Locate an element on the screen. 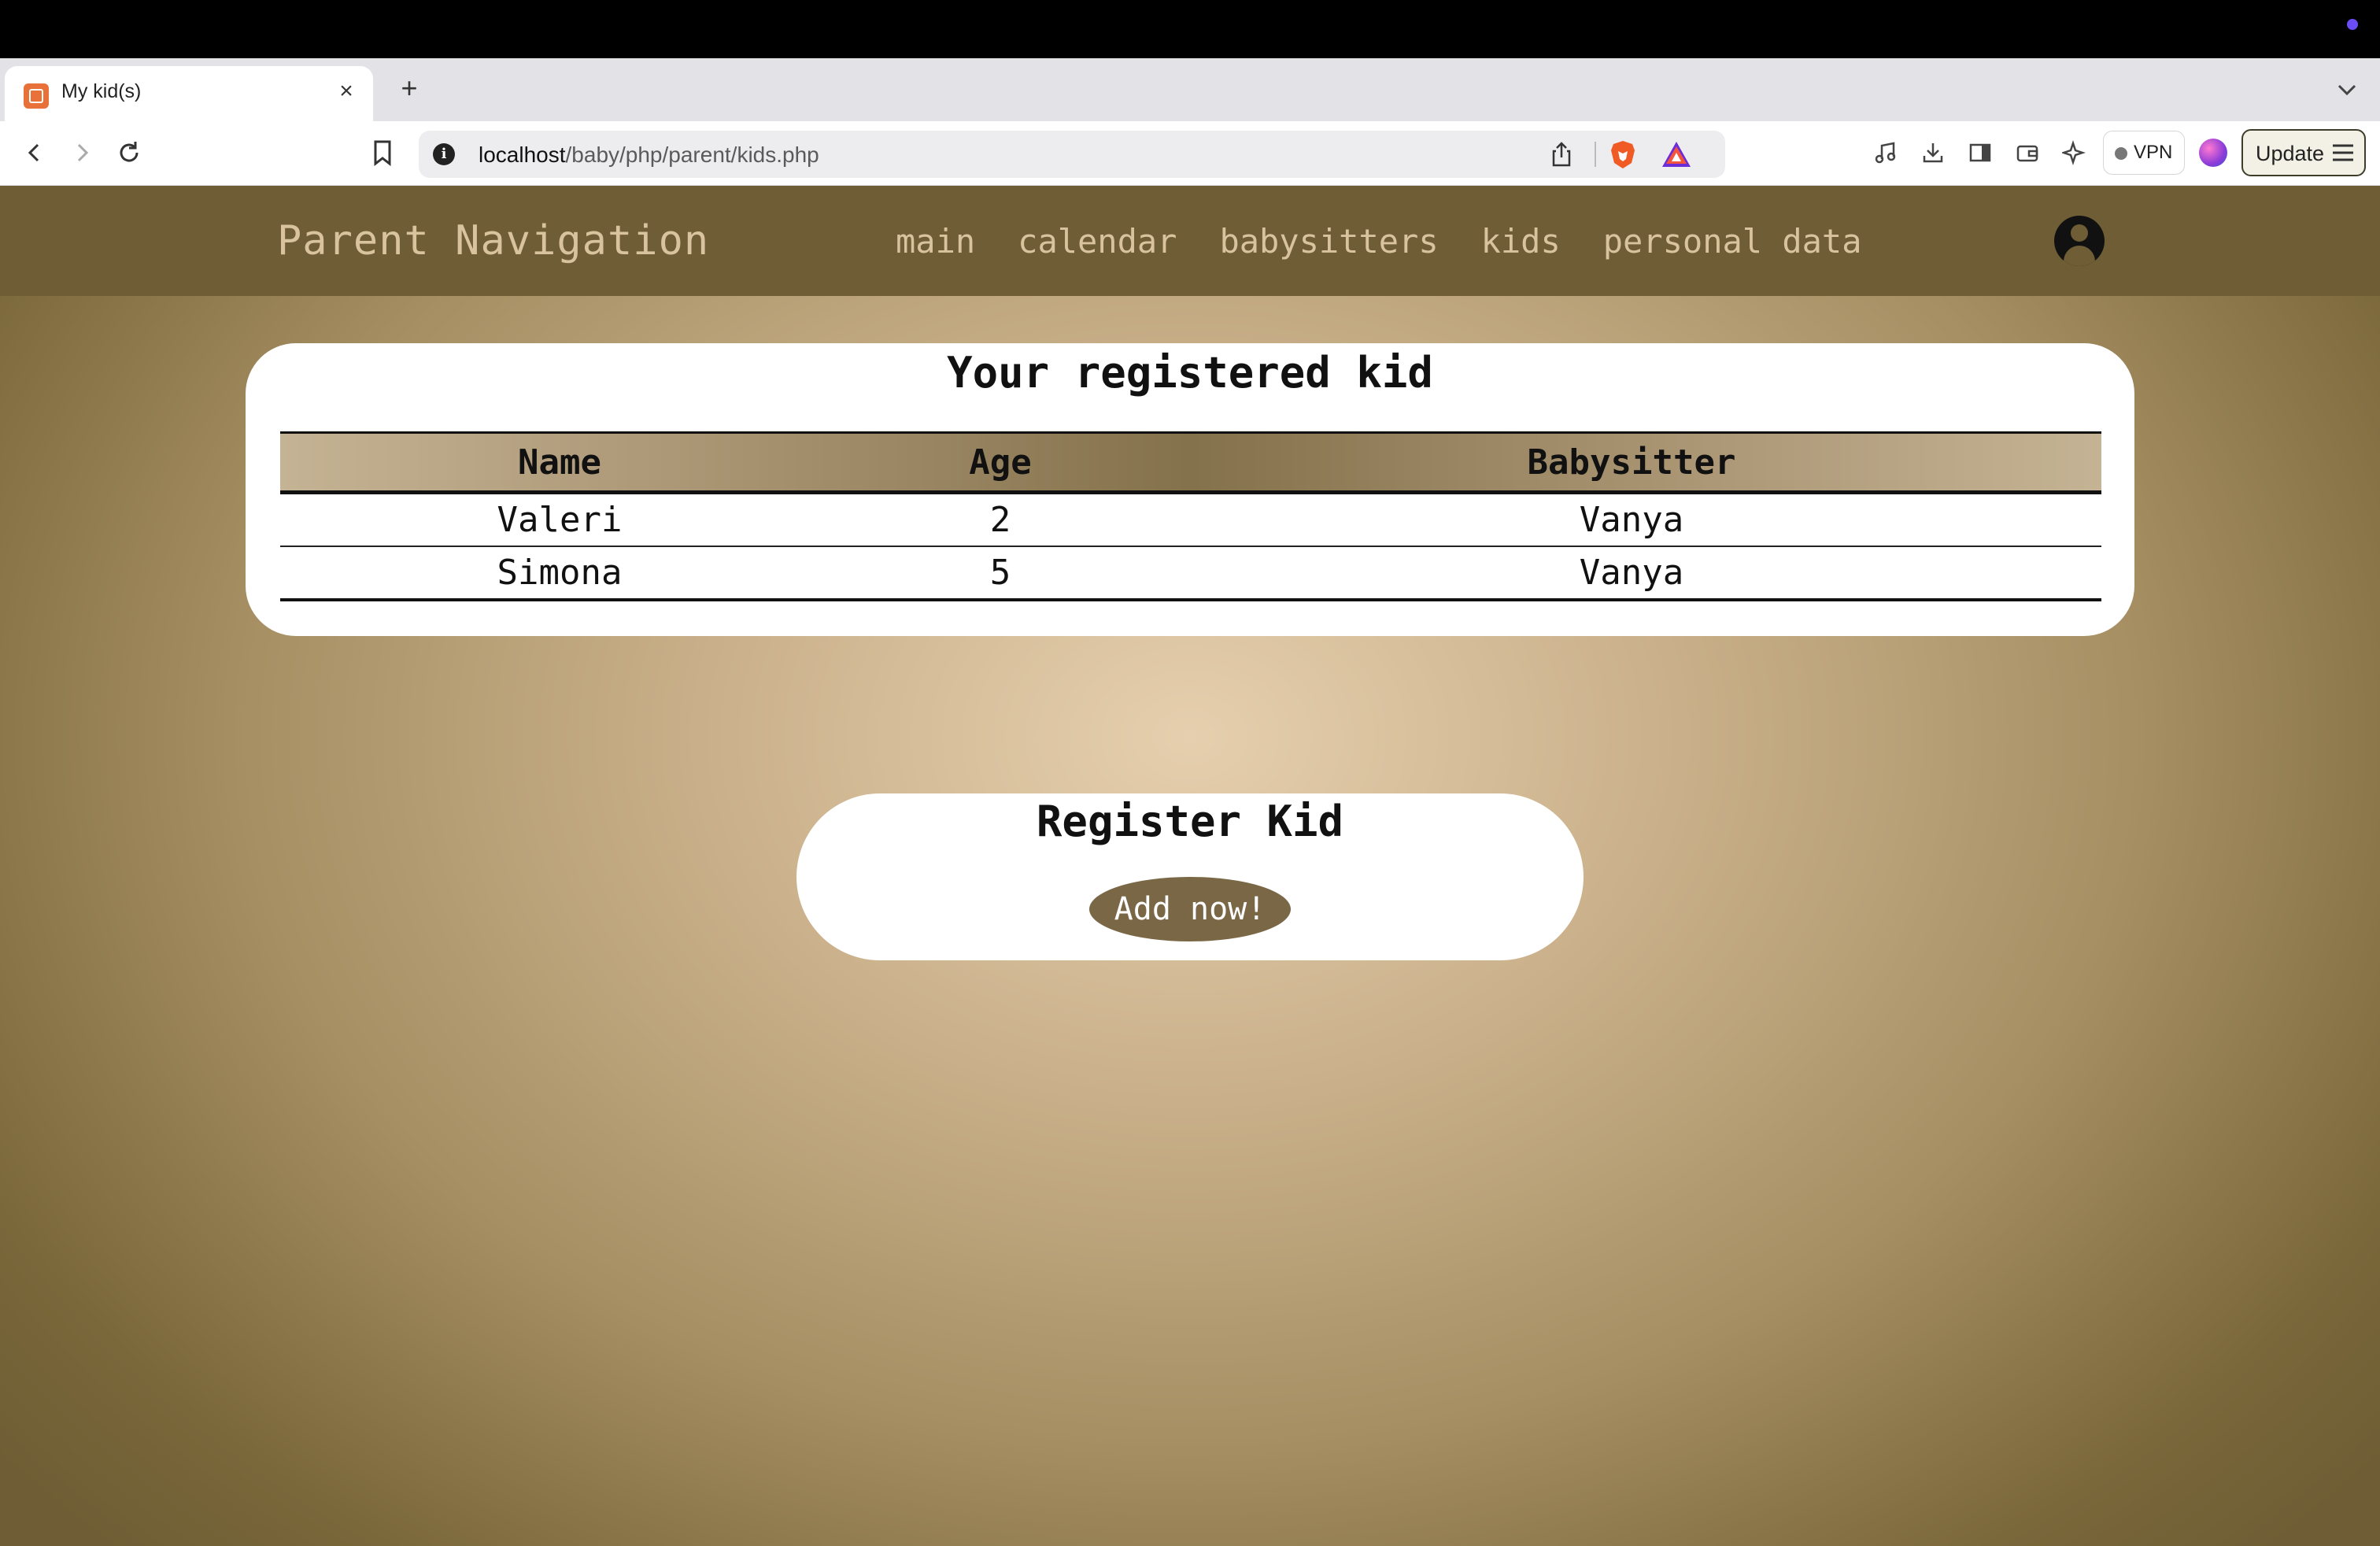 This screenshot has height=1546, width=2380. bookmark-icon is located at coordinates (382, 153).